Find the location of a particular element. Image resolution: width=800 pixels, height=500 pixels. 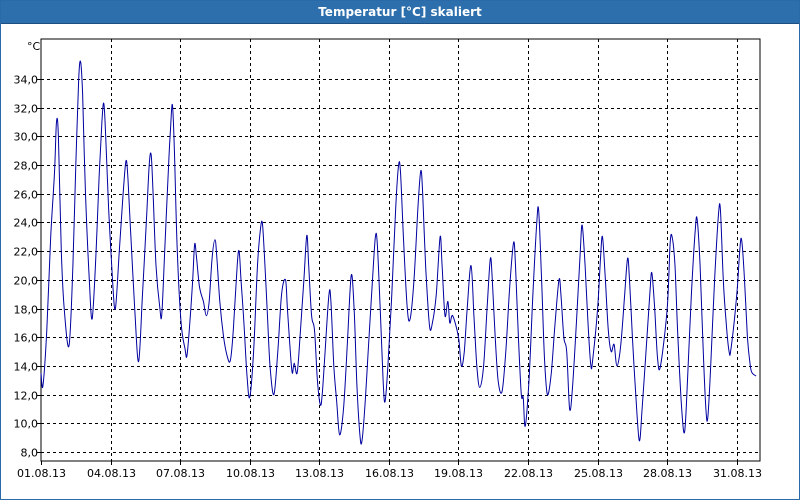

x-tick-label: 16.08.13 is located at coordinates (389, 473).